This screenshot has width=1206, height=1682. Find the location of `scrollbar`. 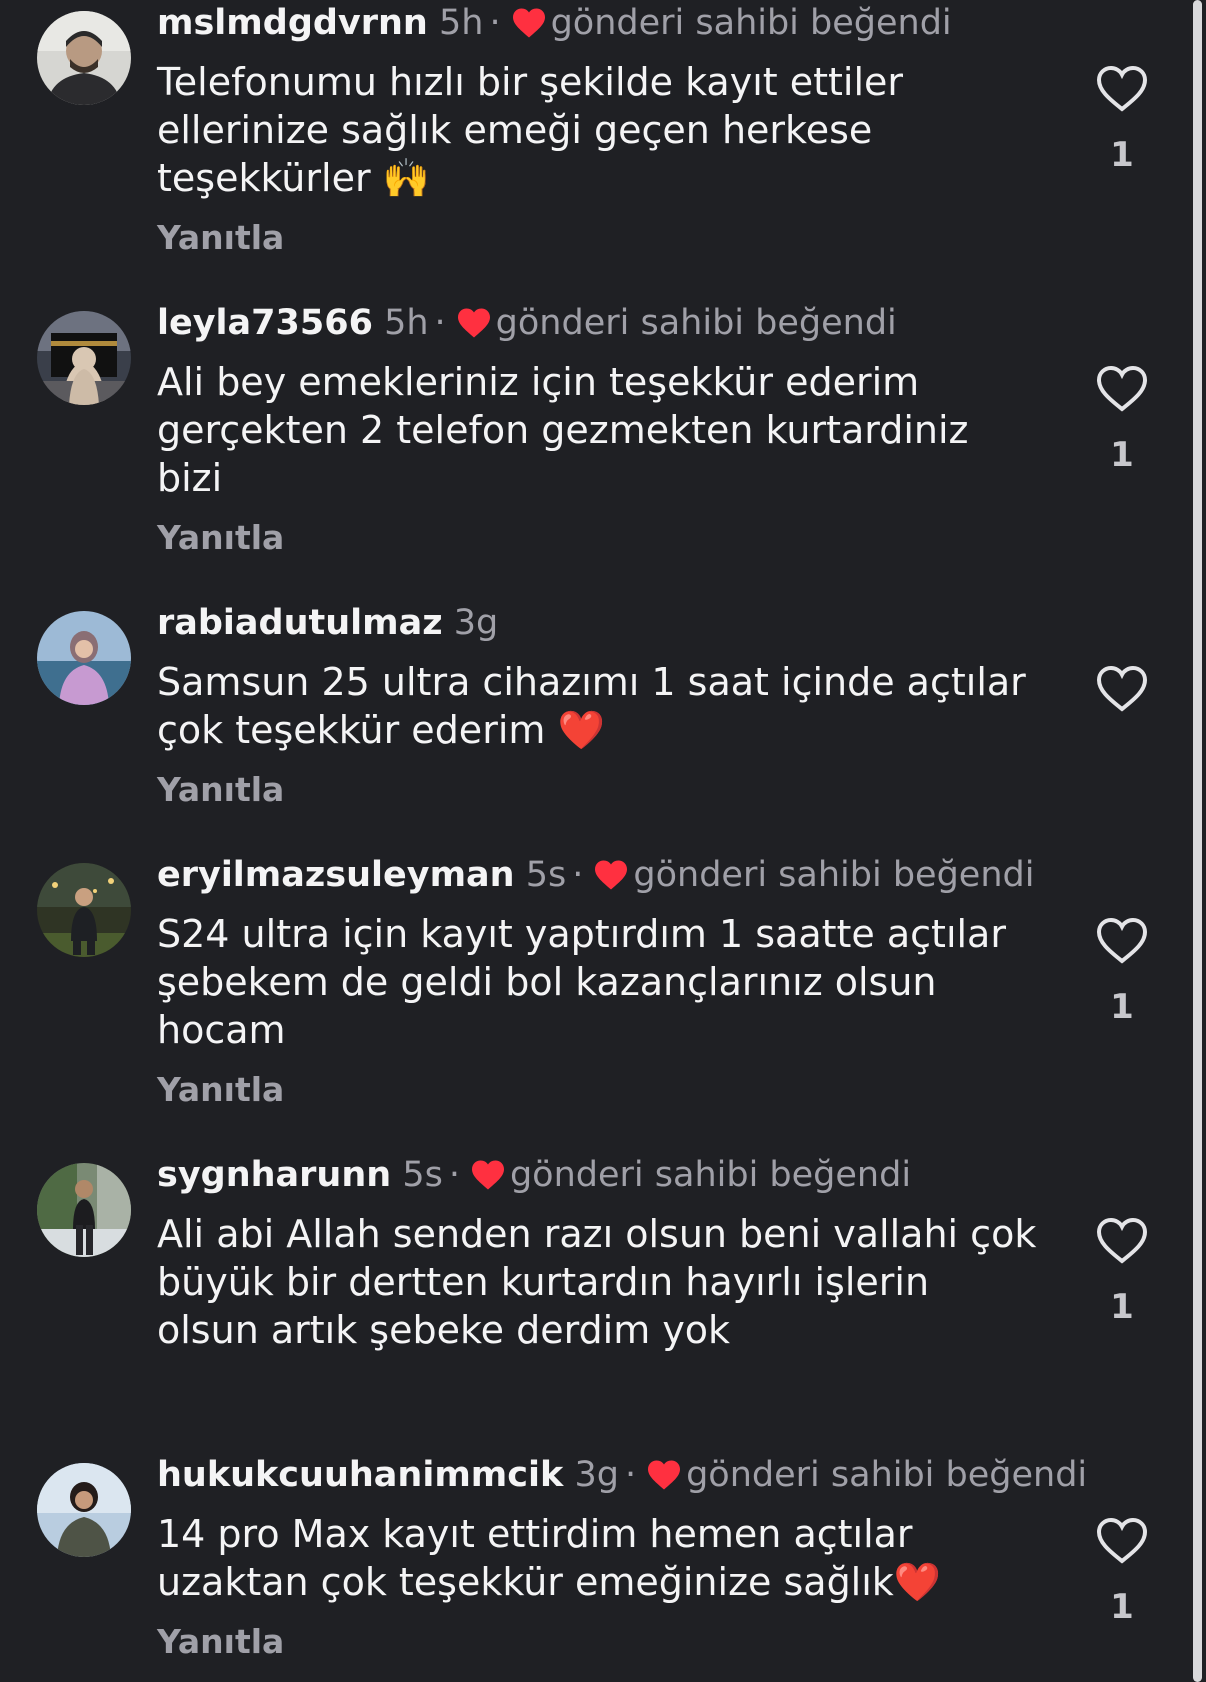

scrollbar is located at coordinates (1197, 841).